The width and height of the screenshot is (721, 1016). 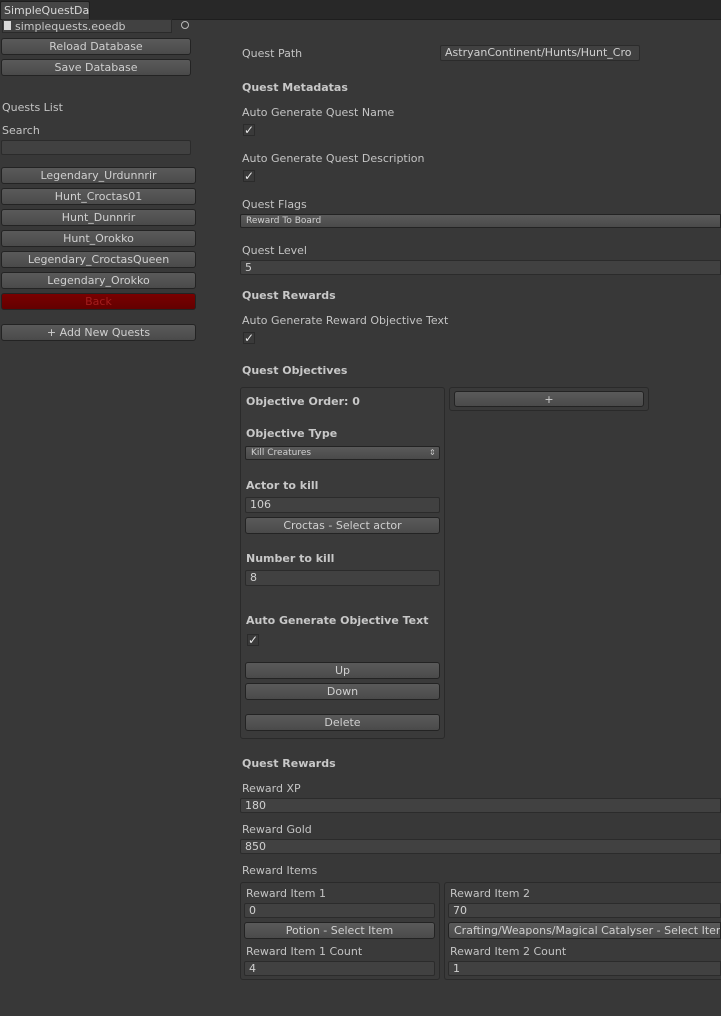 I want to click on quest-item-legendary-orokko: Legendary_Orokko, so click(x=98, y=280).